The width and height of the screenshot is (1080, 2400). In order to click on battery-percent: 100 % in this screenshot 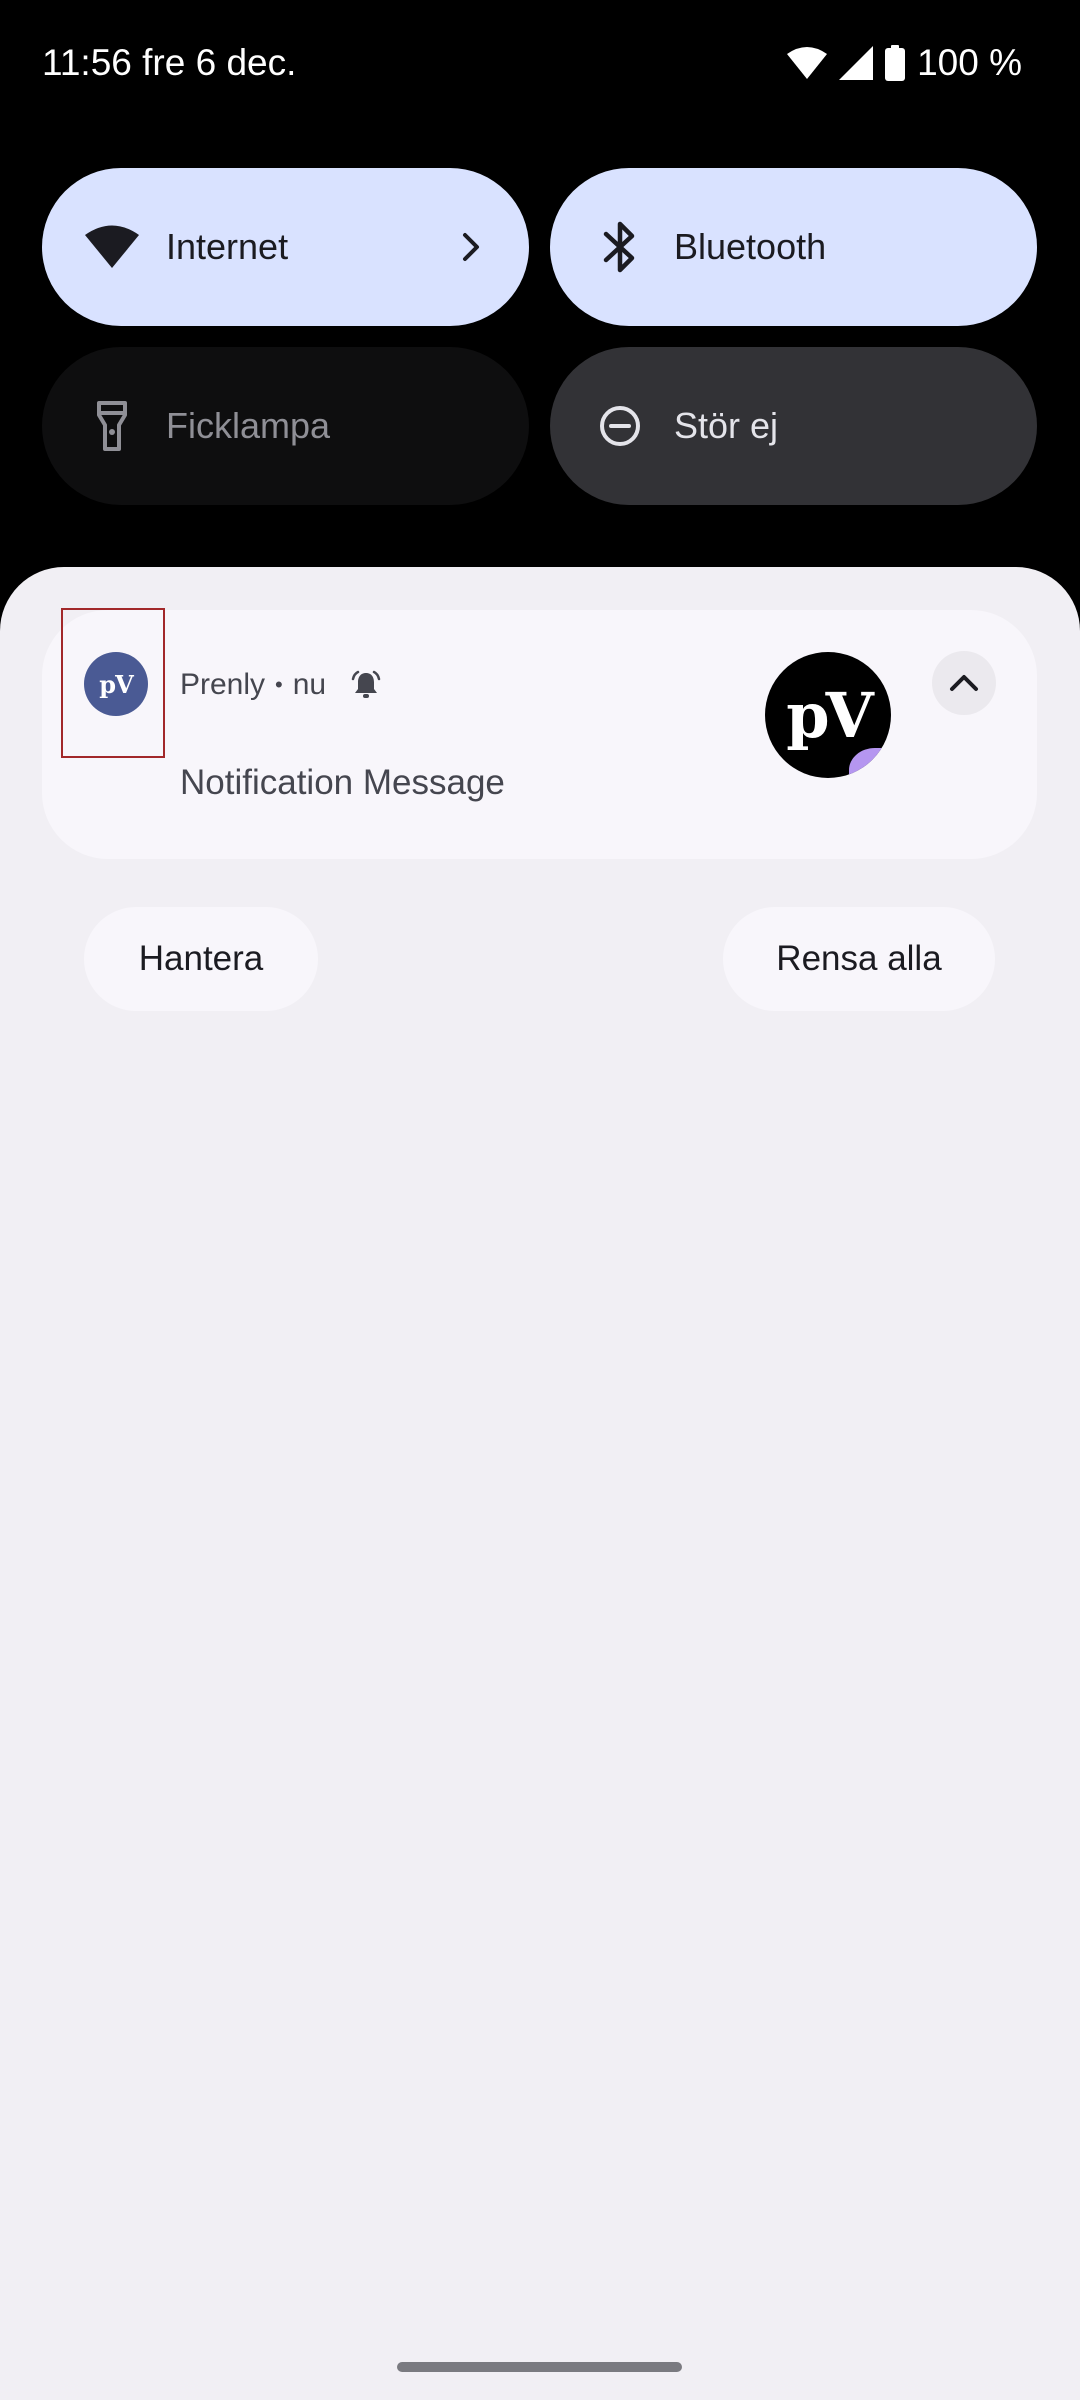, I will do `click(969, 62)`.